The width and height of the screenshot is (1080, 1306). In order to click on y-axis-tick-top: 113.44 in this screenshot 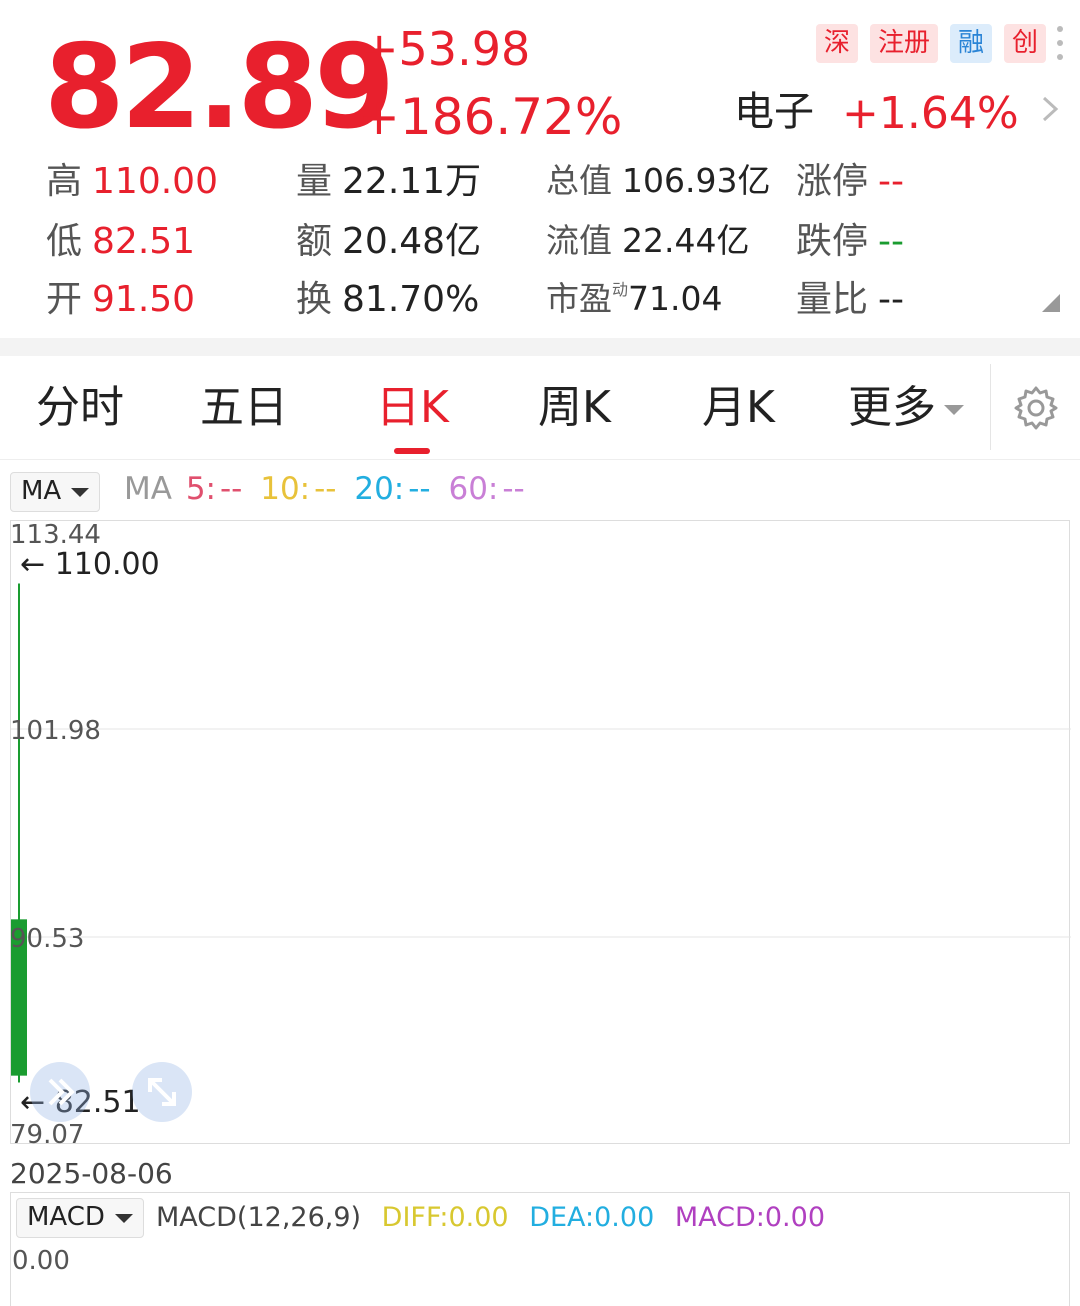, I will do `click(55, 535)`.